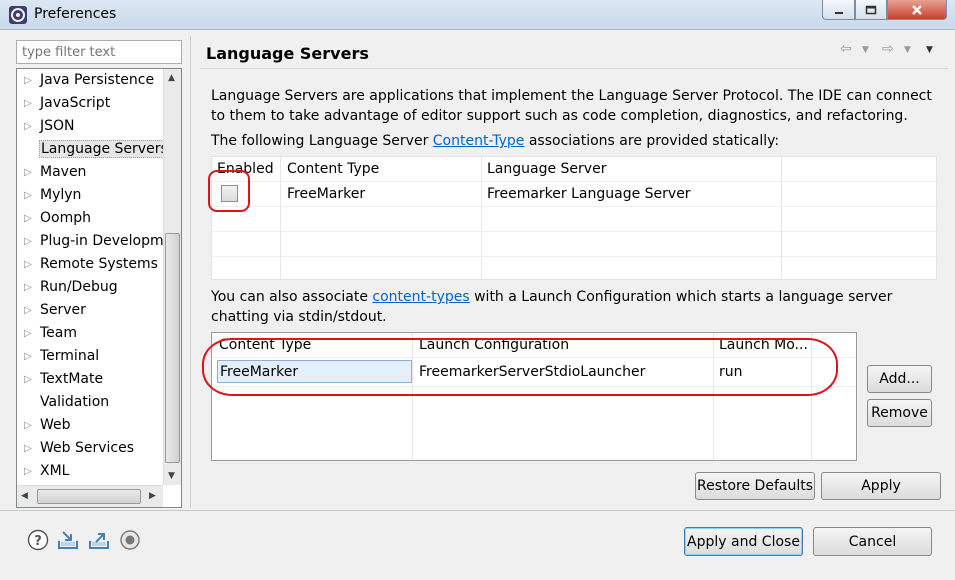  What do you see at coordinates (917, 10) in the screenshot?
I see `close-button` at bounding box center [917, 10].